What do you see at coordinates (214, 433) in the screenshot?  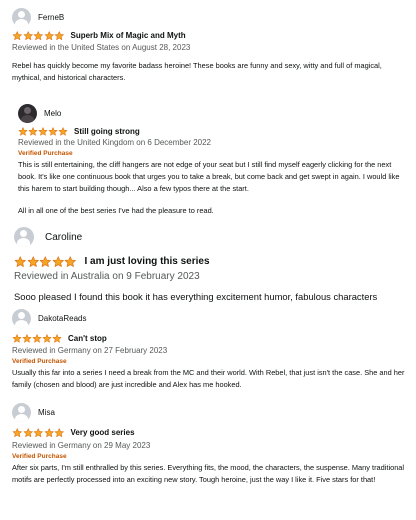 I see `review-title-row: Very good series` at bounding box center [214, 433].